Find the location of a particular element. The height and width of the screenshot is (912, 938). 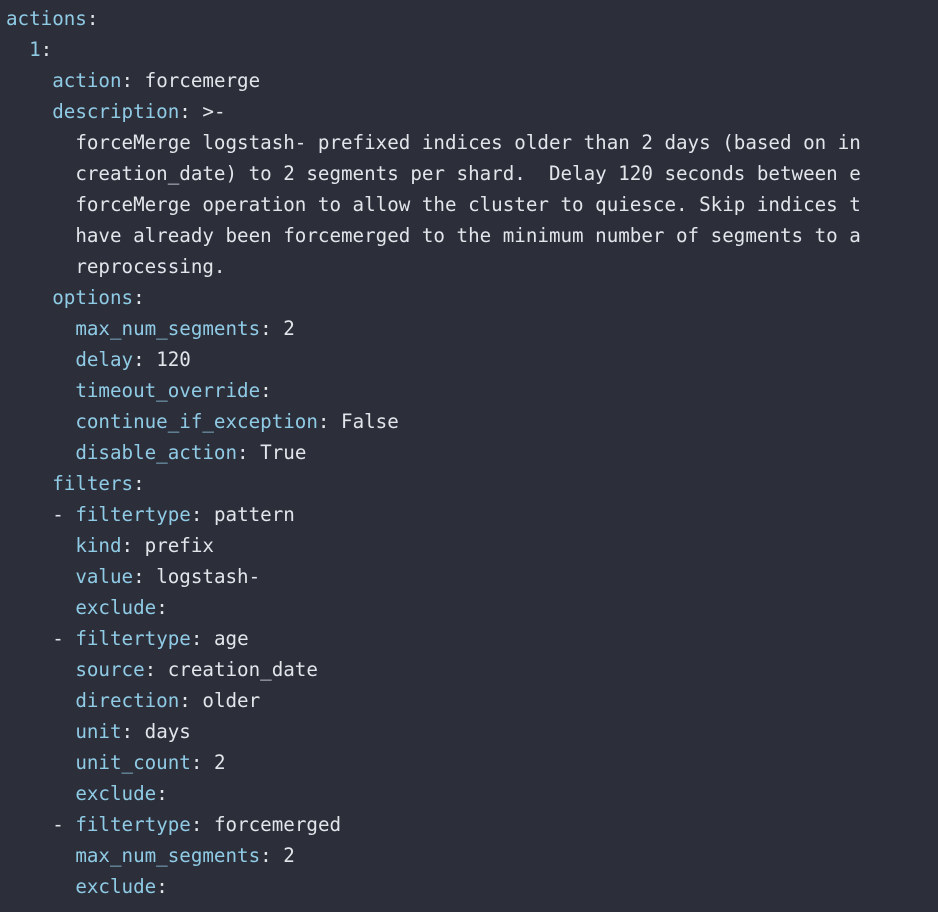

yaml-key: action is located at coordinates (87, 80).